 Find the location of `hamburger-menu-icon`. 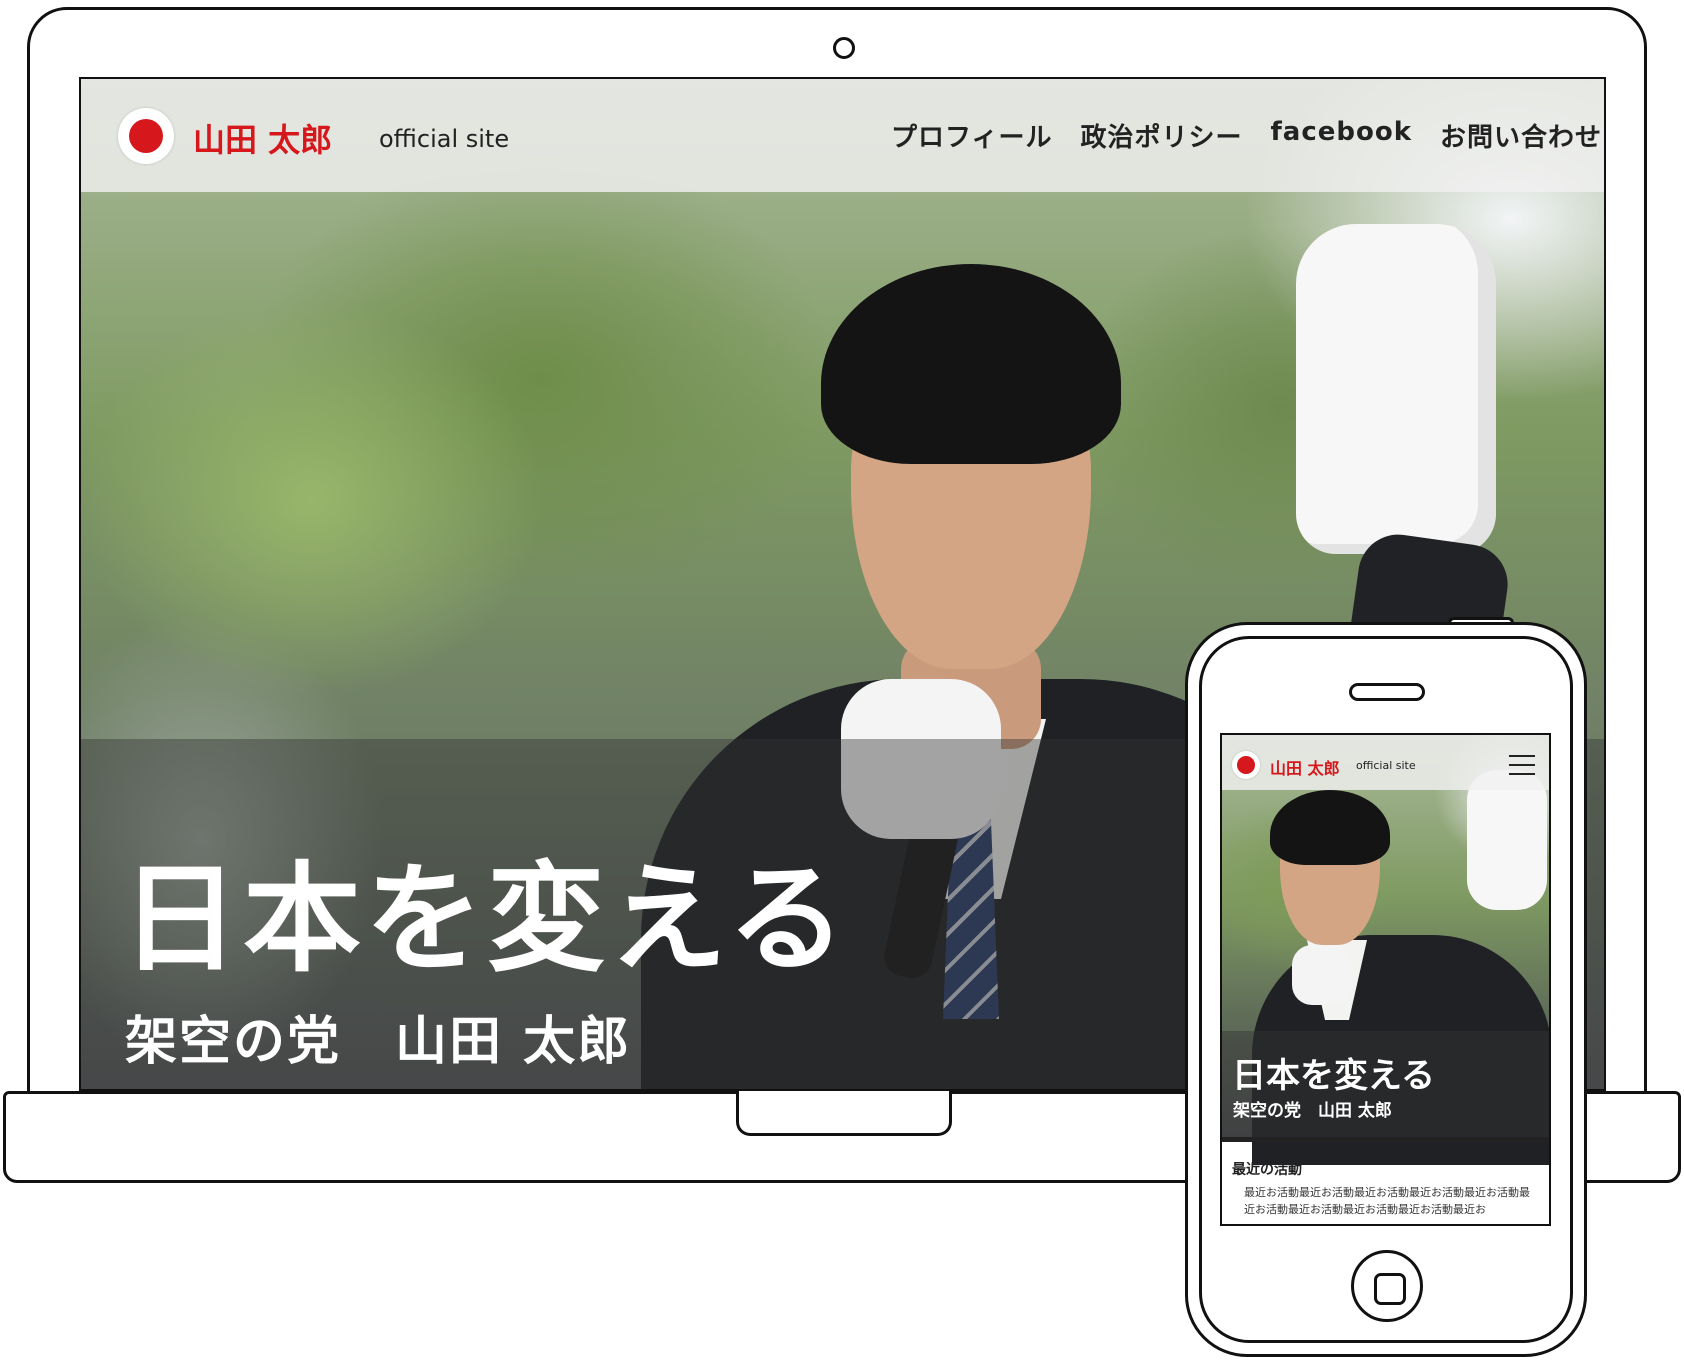

hamburger-menu-icon is located at coordinates (1522, 765).